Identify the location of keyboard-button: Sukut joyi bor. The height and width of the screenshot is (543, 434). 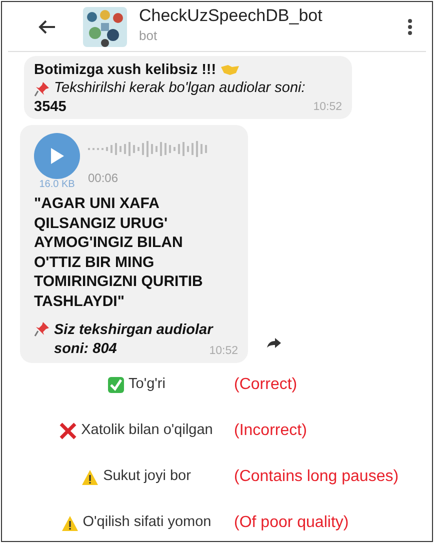
(136, 477).